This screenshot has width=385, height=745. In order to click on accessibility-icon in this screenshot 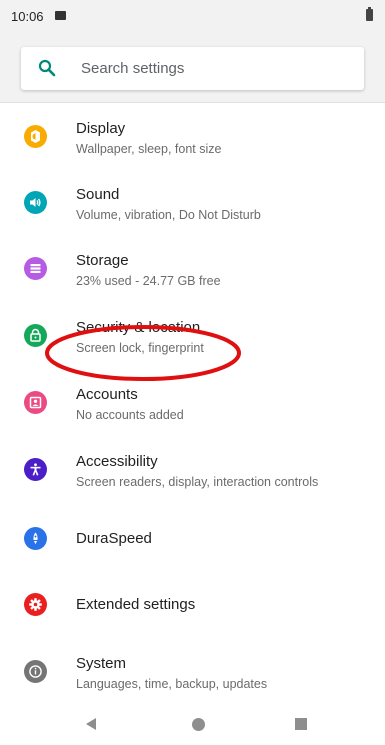, I will do `click(35, 469)`.